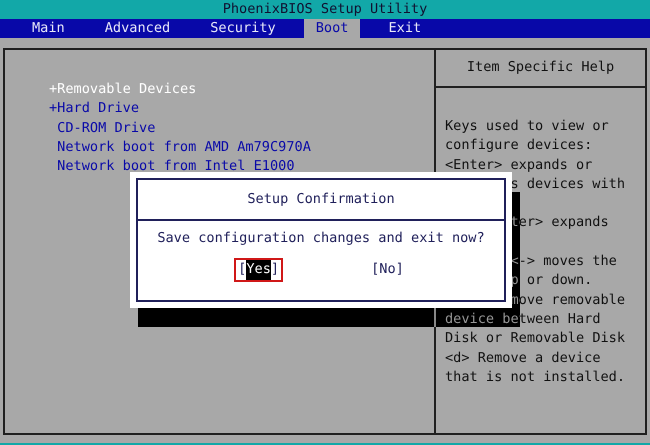 The width and height of the screenshot is (650, 445). What do you see at coordinates (243, 28) in the screenshot?
I see `menu-tab: Security` at bounding box center [243, 28].